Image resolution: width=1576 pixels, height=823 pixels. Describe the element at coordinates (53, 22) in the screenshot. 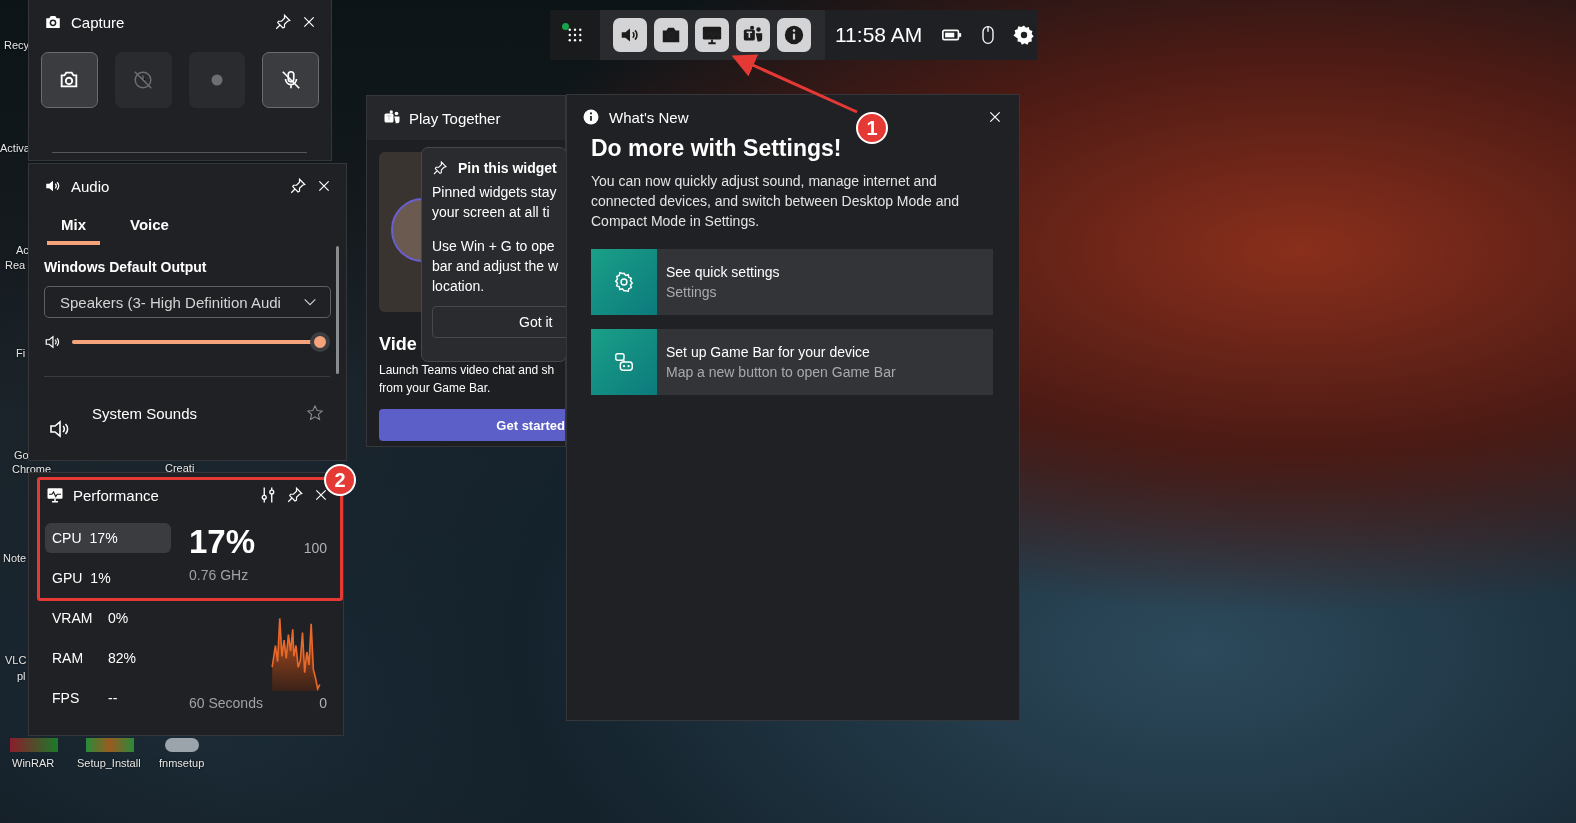

I see `camera-icon` at that location.